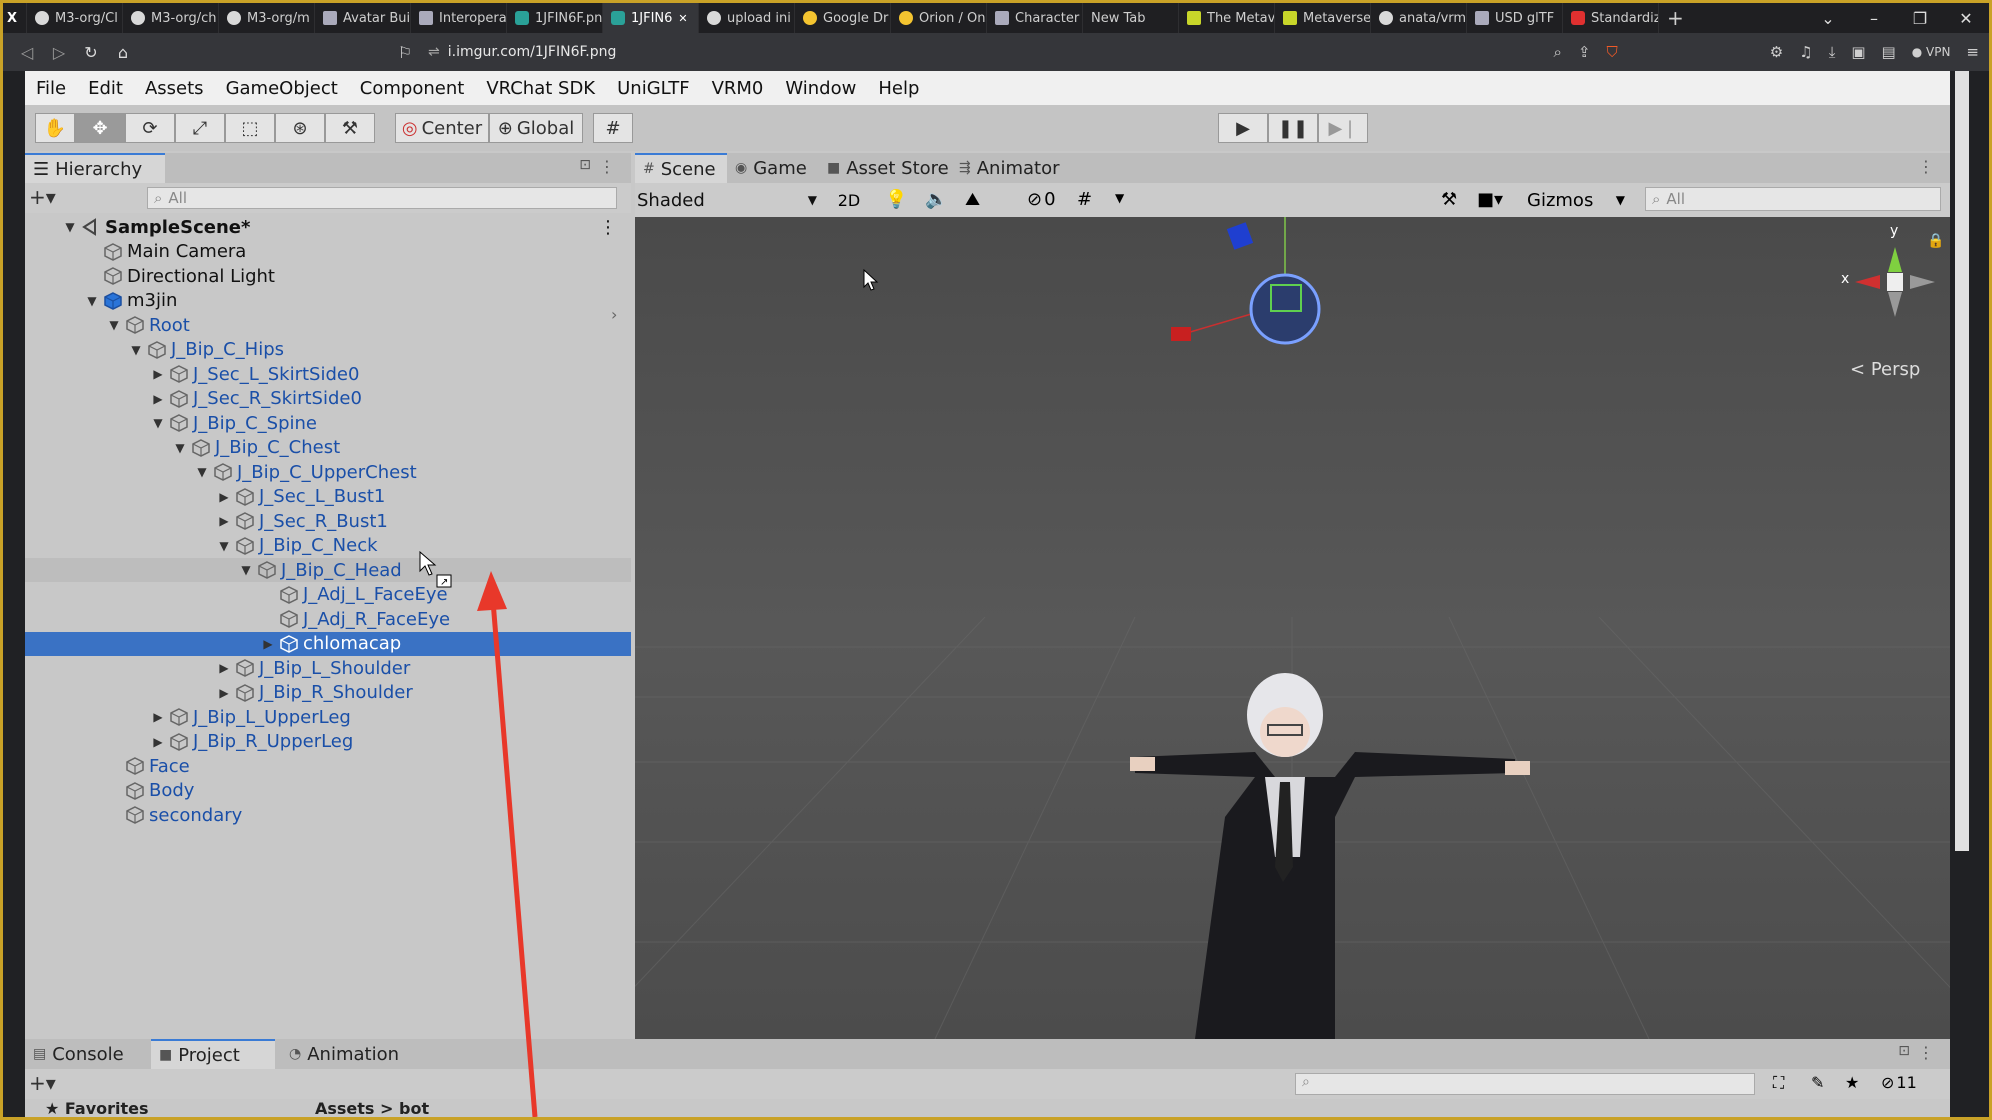 Image resolution: width=1992 pixels, height=1120 pixels. Describe the element at coordinates (93, 1054) in the screenshot. I see `tab-console: ▤ Console` at that location.